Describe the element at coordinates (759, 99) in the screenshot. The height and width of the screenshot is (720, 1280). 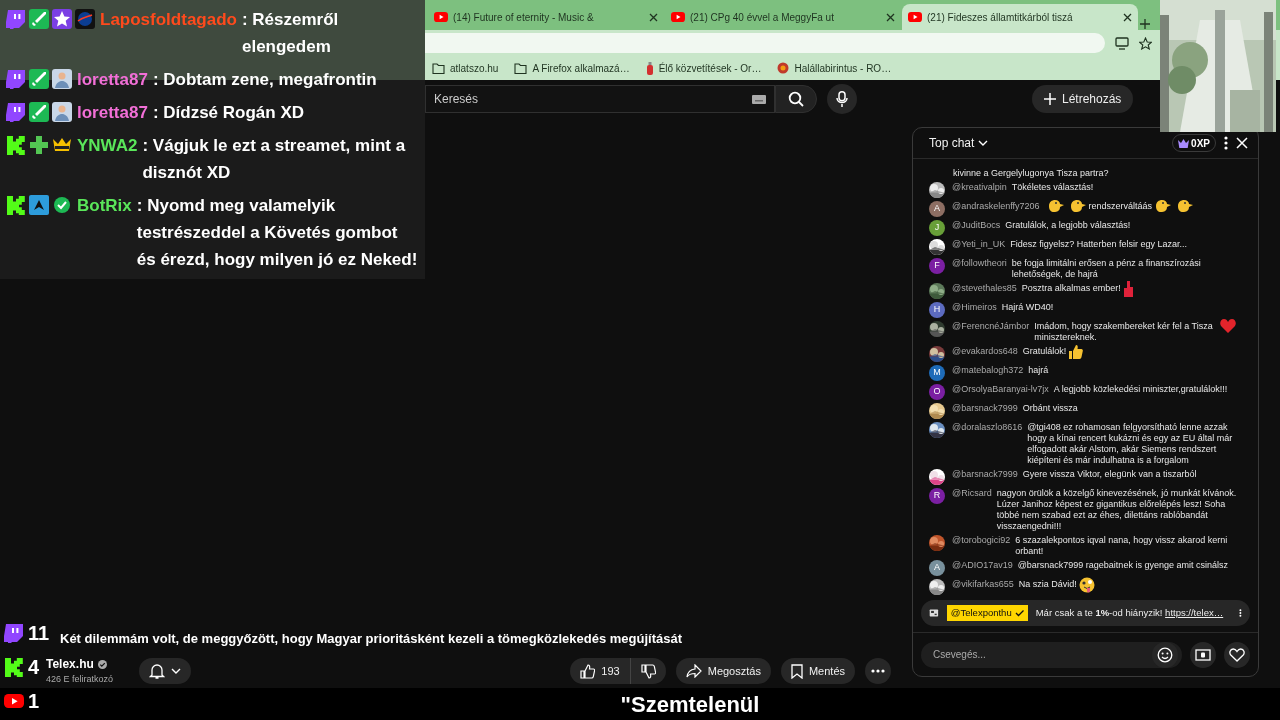
I see `keyboard-icon` at that location.